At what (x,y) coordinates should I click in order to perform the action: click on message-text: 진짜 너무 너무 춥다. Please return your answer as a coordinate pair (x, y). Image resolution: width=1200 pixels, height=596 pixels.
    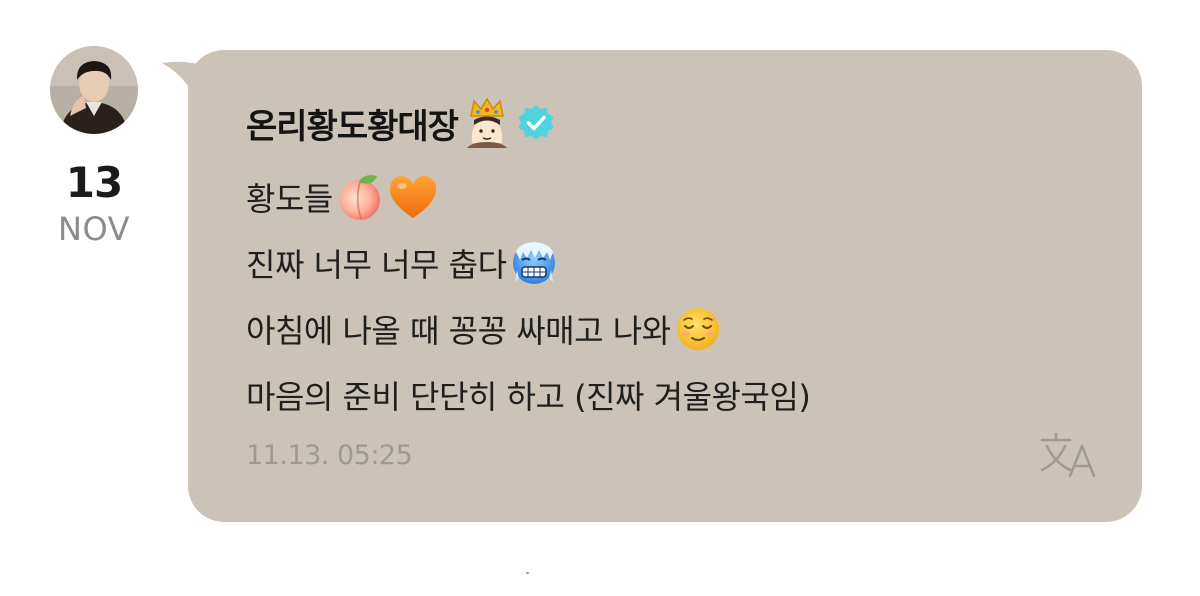
    Looking at the image, I should click on (376, 265).